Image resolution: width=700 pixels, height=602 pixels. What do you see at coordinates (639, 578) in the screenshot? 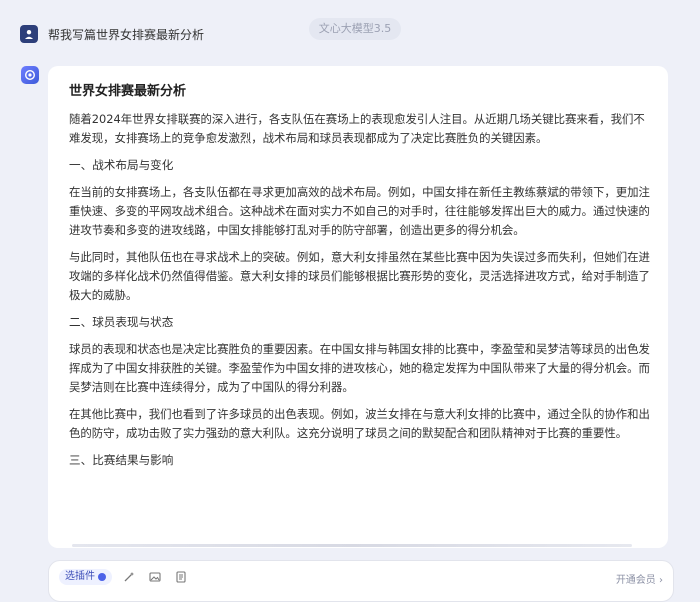
I see `upgrade-membership-link: 开通会员 ›` at bounding box center [639, 578].